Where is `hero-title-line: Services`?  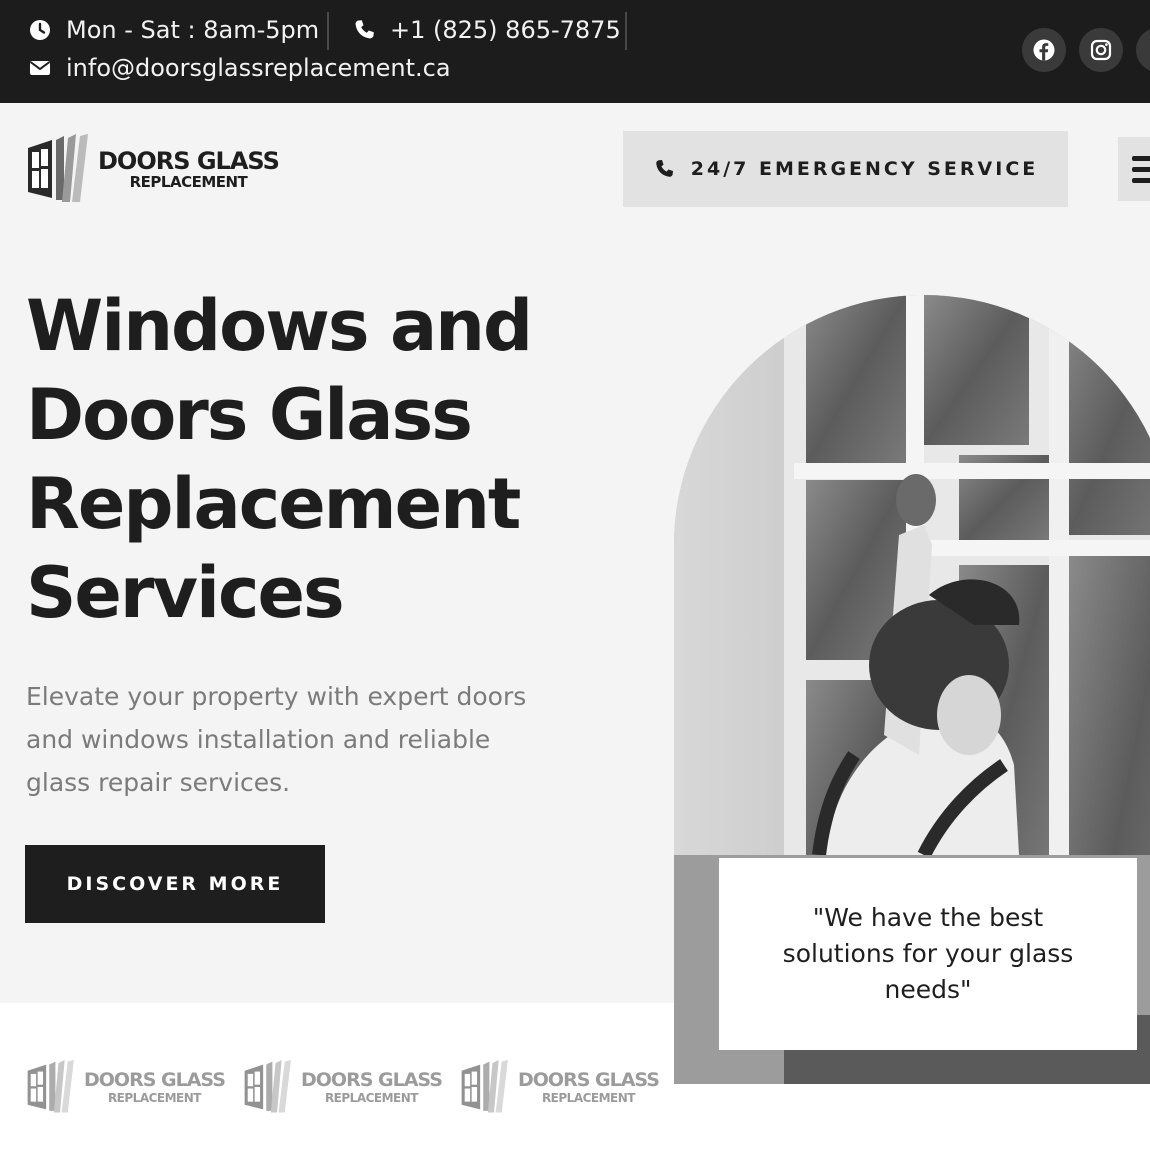 hero-title-line: Services is located at coordinates (185, 593).